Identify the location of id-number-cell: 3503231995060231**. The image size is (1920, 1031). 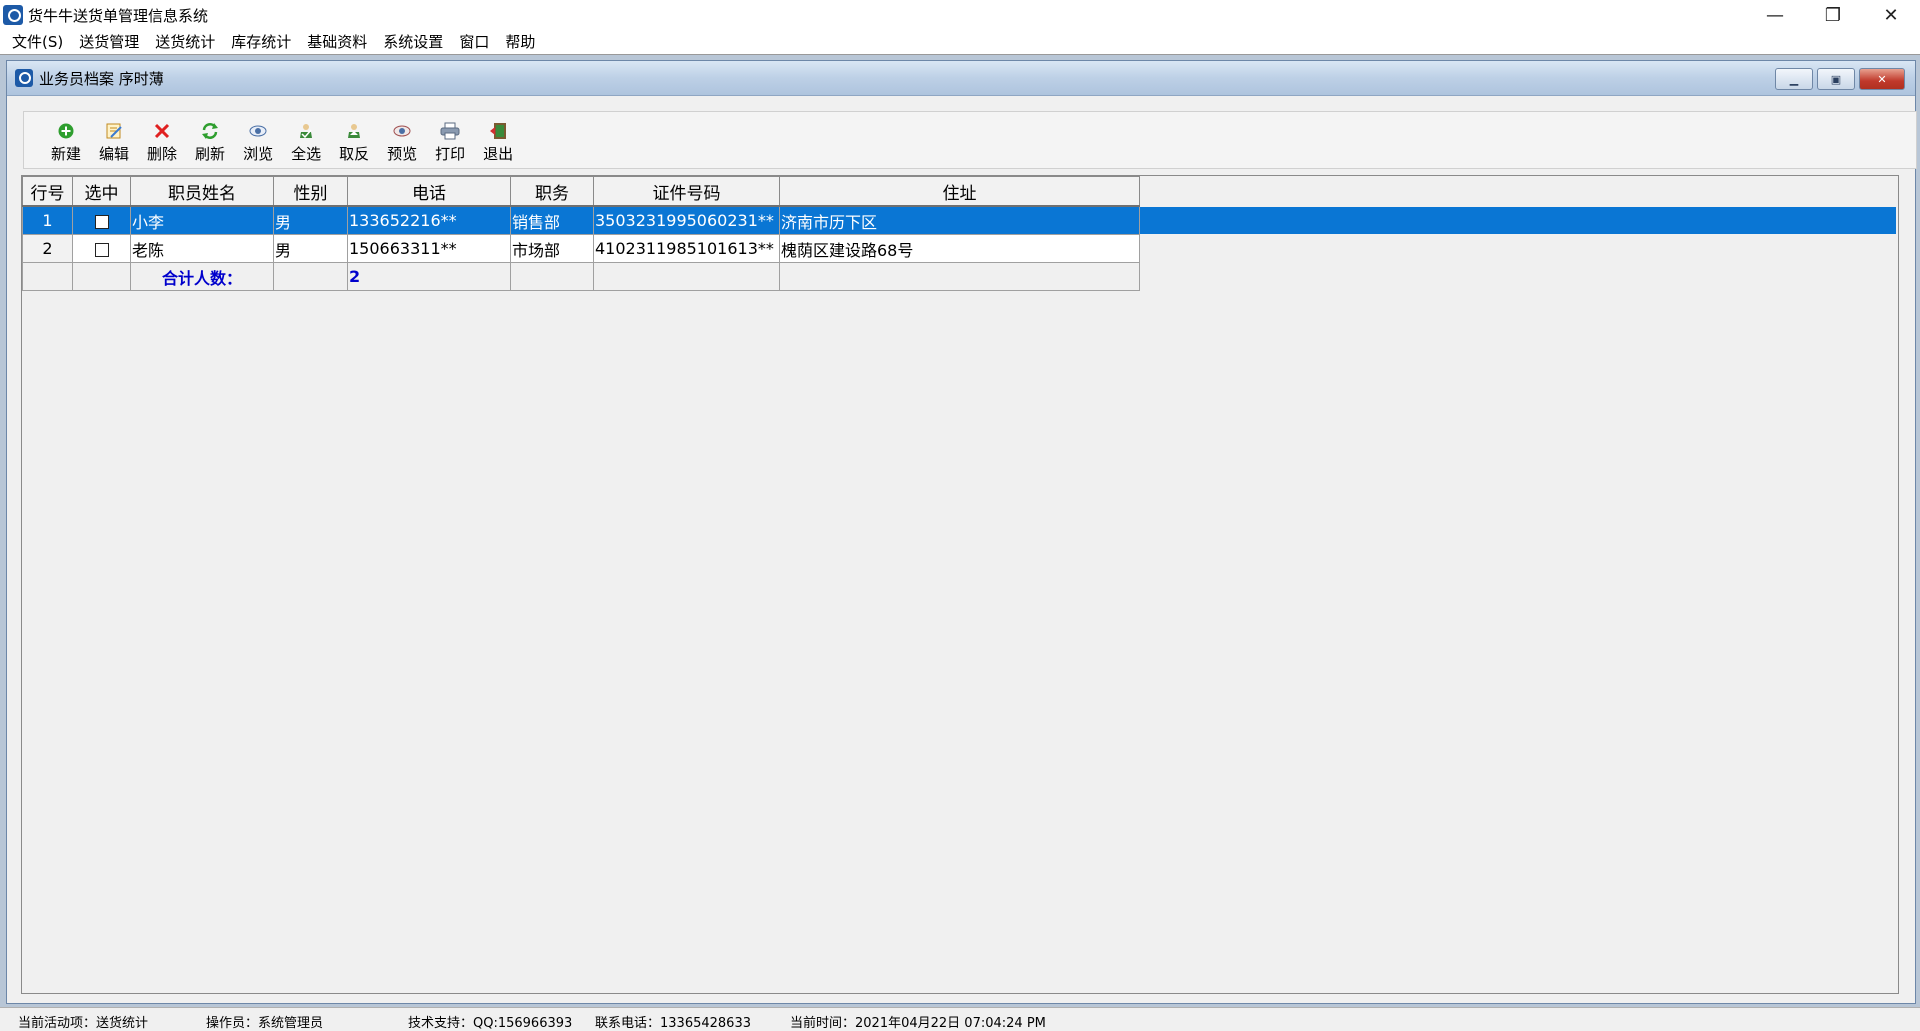
(686, 220).